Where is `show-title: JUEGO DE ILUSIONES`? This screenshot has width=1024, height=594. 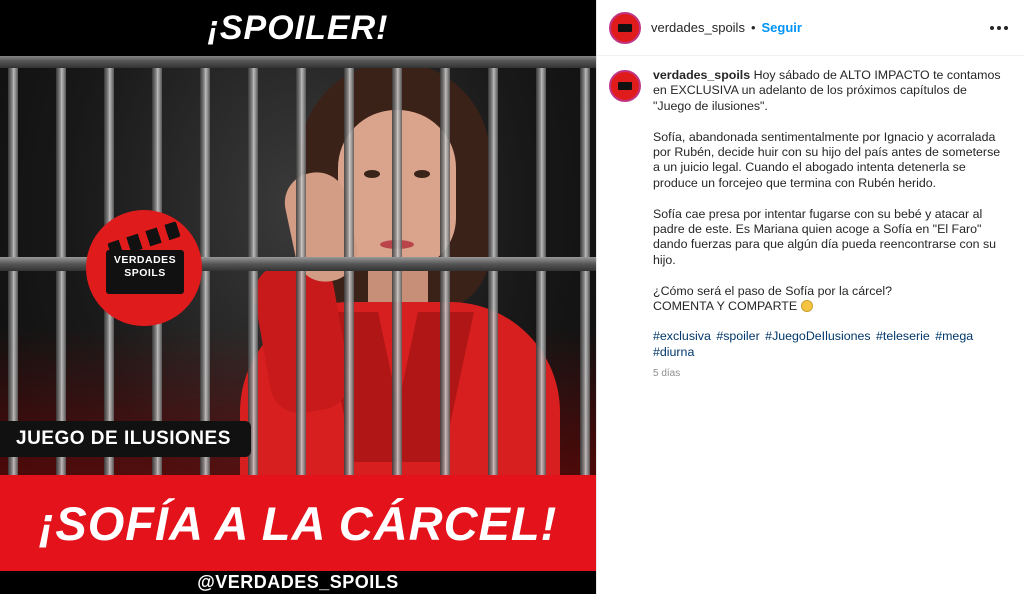 show-title: JUEGO DE ILUSIONES is located at coordinates (123, 438).